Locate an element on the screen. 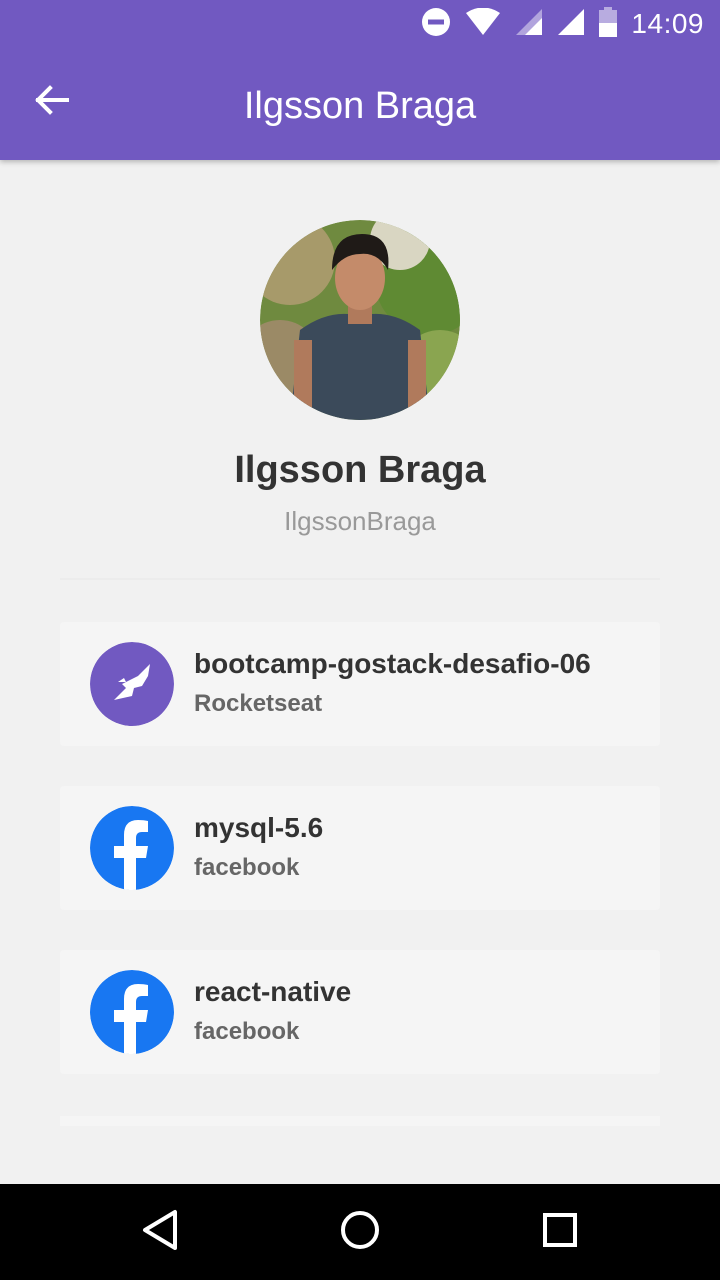  recents-square-icon is located at coordinates (560, 1232).